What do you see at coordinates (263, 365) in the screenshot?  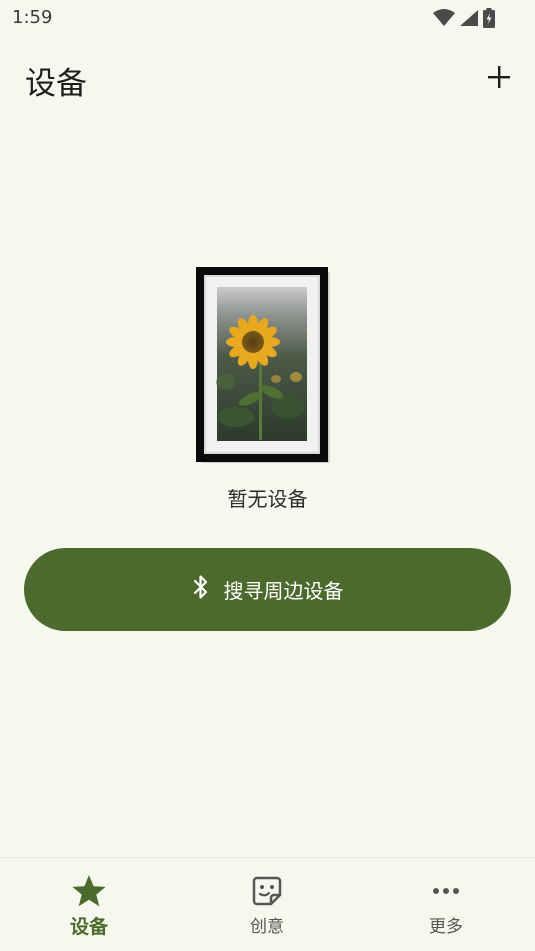 I see `photo-frame-illustration` at bounding box center [263, 365].